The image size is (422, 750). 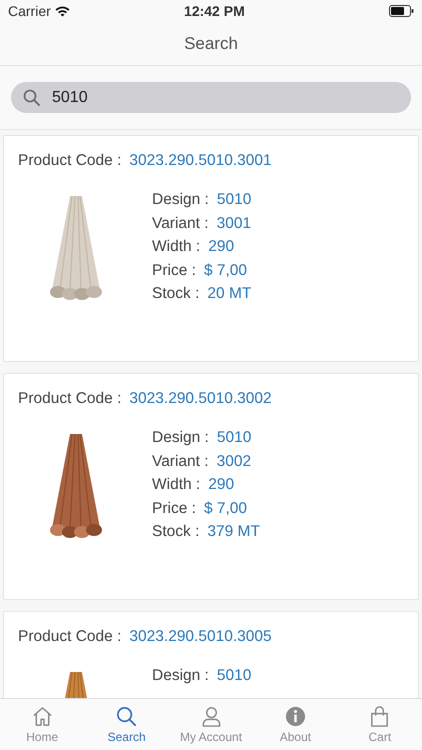 I want to click on detail-value: 20 MT, so click(x=229, y=293).